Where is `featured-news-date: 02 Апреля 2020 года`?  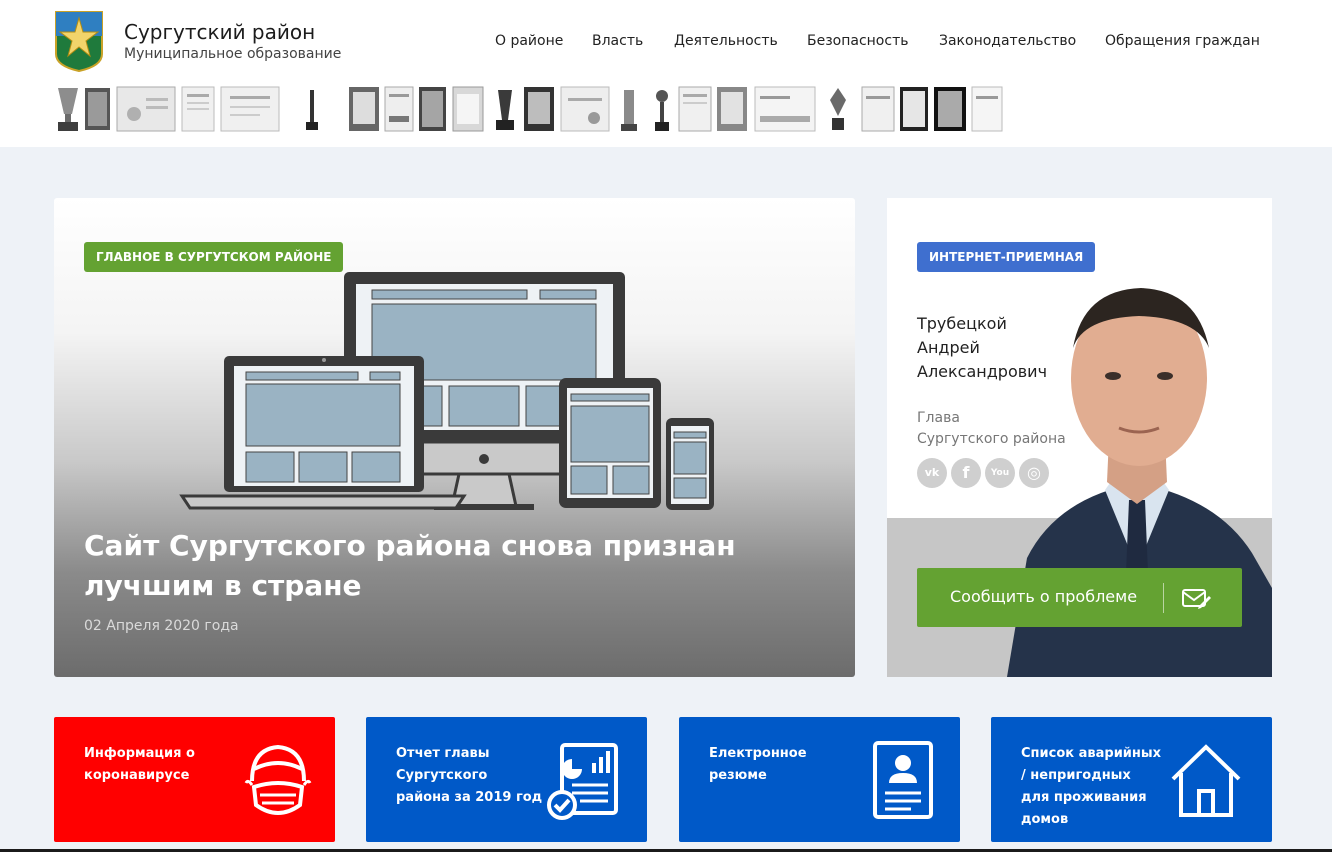 featured-news-date: 02 Апреля 2020 года is located at coordinates (161, 626).